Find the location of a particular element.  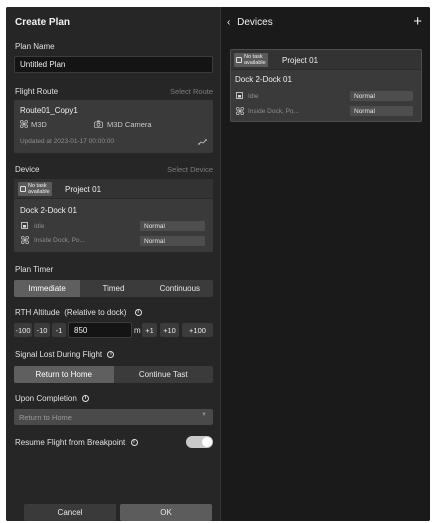

plan-timer-label: Plan Timer is located at coordinates (34, 269).